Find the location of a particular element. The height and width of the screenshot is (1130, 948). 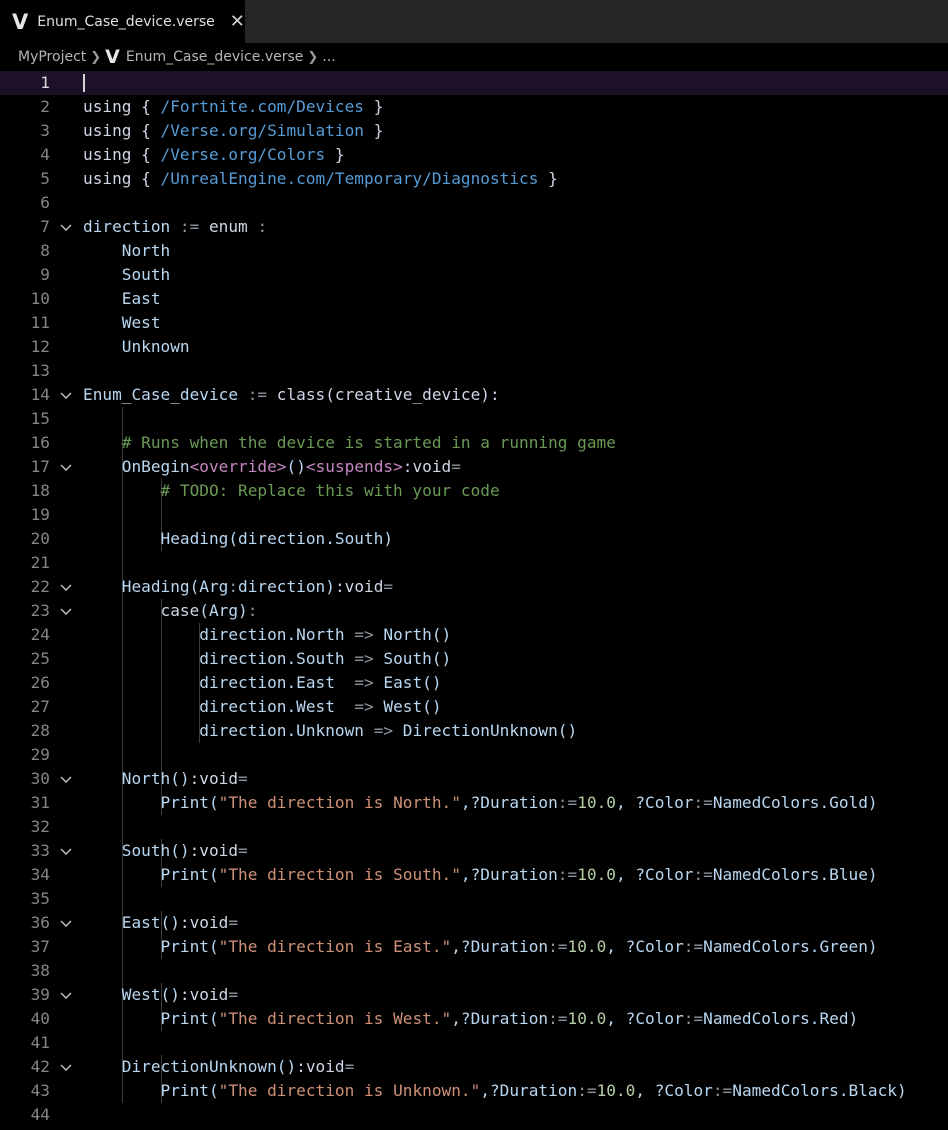

breadcrumb-file: Enum_Case_device.verse is located at coordinates (215, 57).